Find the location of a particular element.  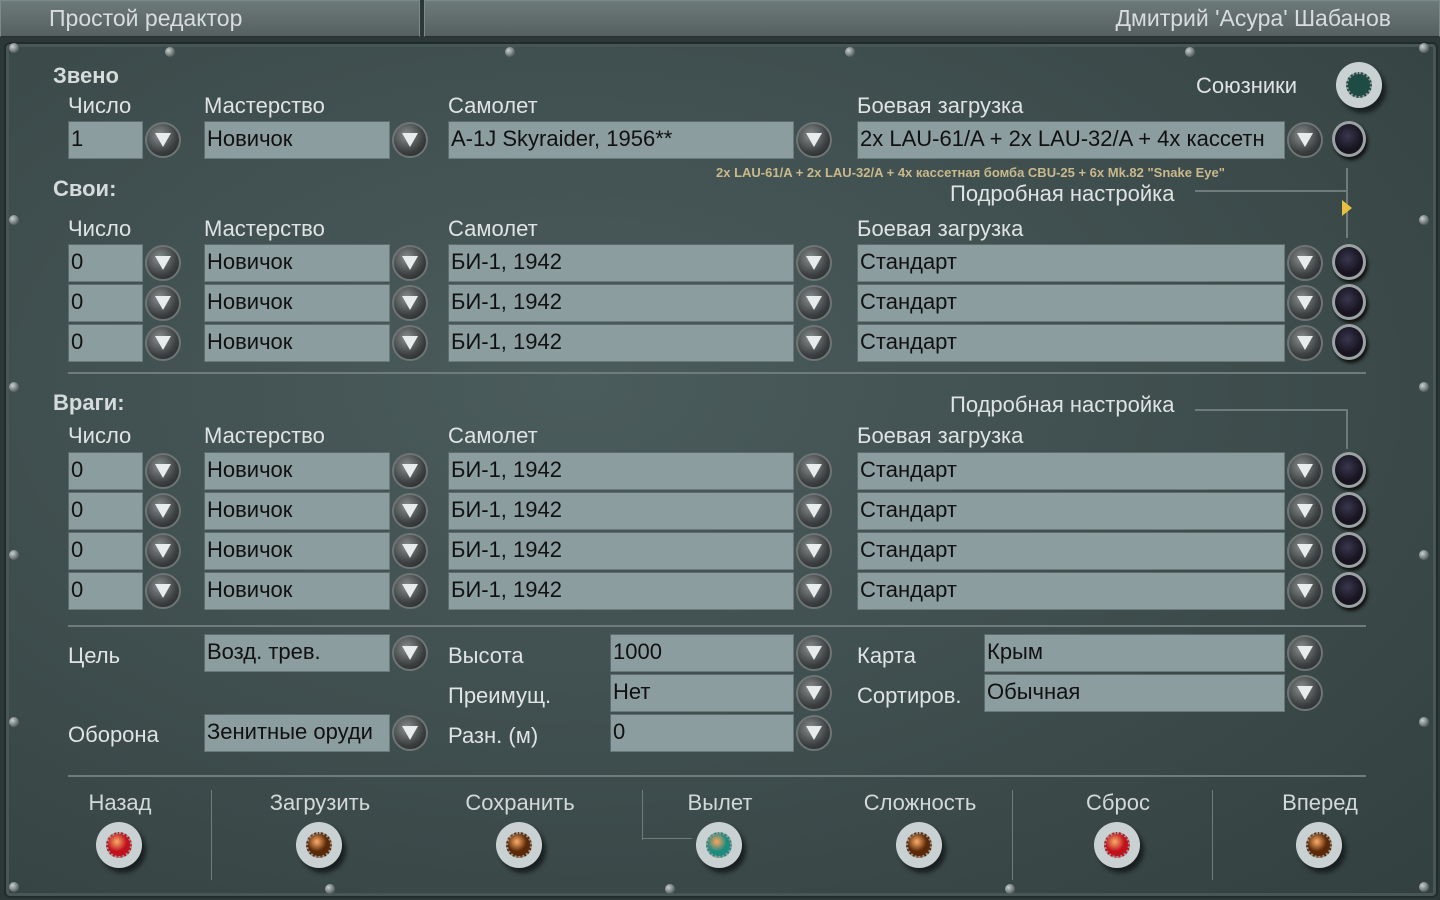

target-field: Возд. трев. is located at coordinates (297, 653).